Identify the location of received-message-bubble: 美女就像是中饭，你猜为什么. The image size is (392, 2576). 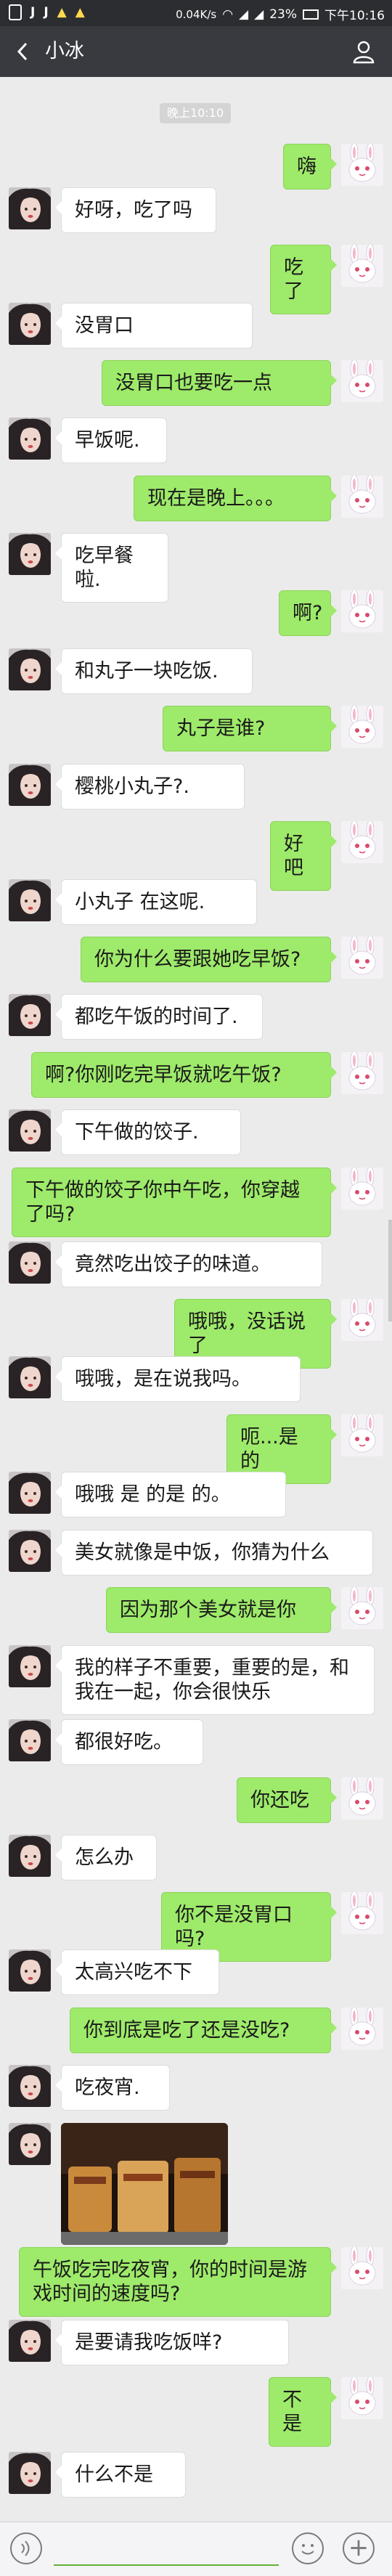
(214, 1553).